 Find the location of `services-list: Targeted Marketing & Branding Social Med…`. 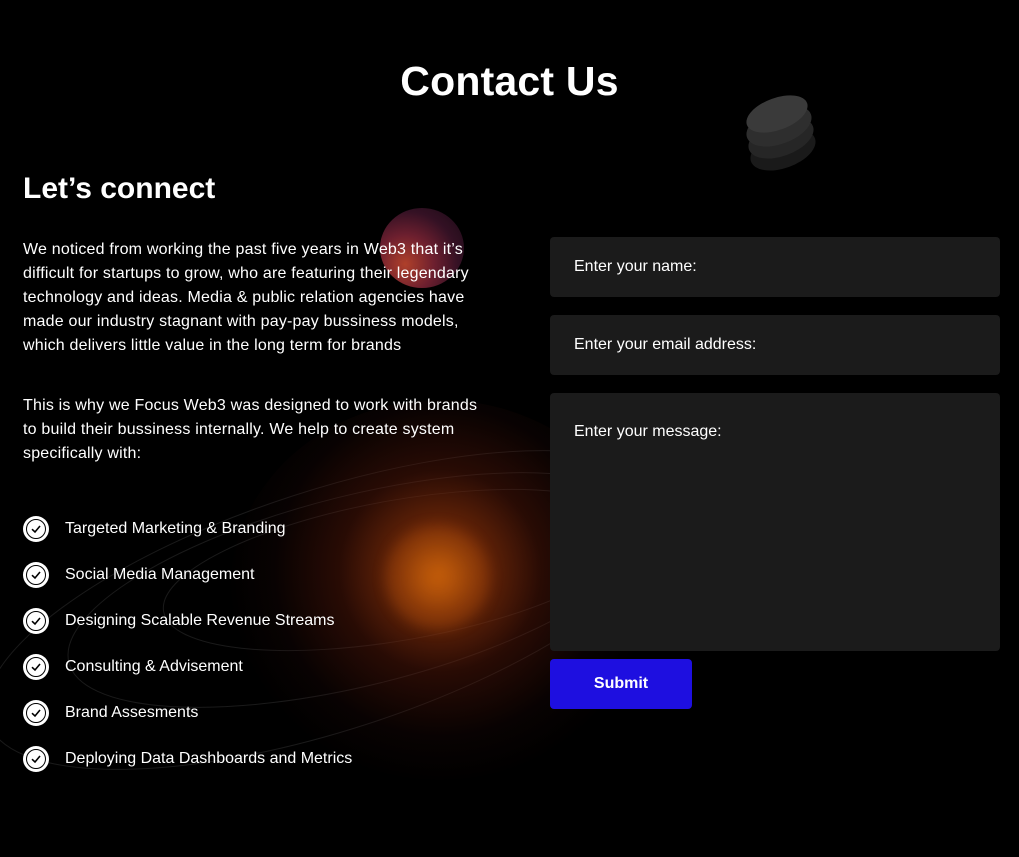

services-list: Targeted Marketing & Branding Social Med… is located at coordinates (187, 644).